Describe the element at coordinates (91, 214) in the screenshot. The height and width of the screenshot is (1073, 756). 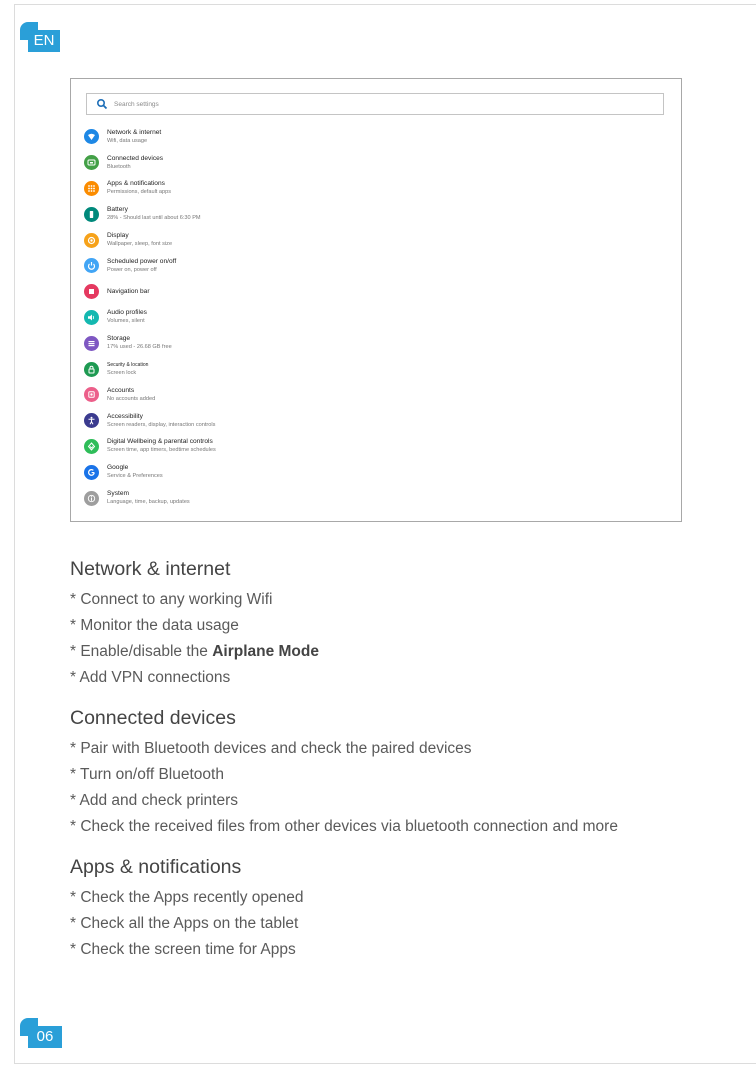
I see `battery-icon` at that location.